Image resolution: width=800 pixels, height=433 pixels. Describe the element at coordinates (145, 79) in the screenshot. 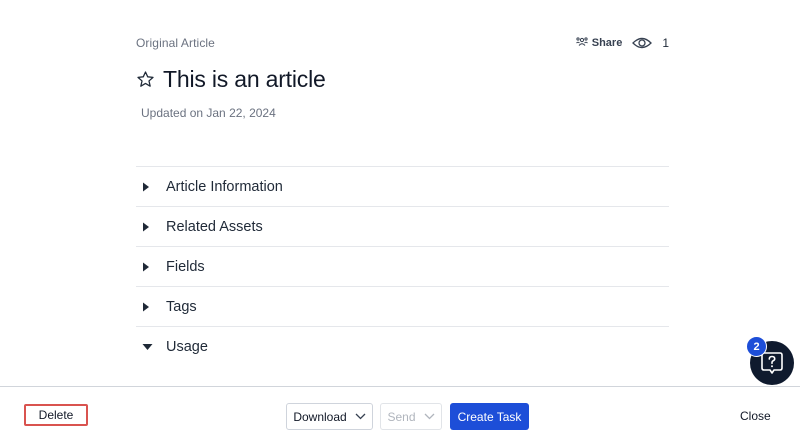

I see `star-icon` at that location.